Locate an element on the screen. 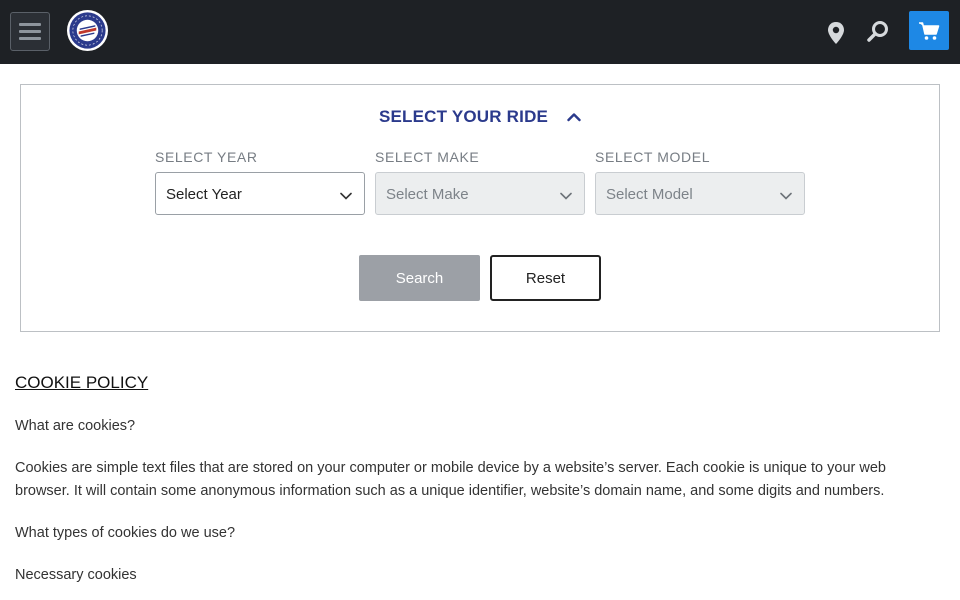  model-label: SELECT MODEL is located at coordinates (653, 157).